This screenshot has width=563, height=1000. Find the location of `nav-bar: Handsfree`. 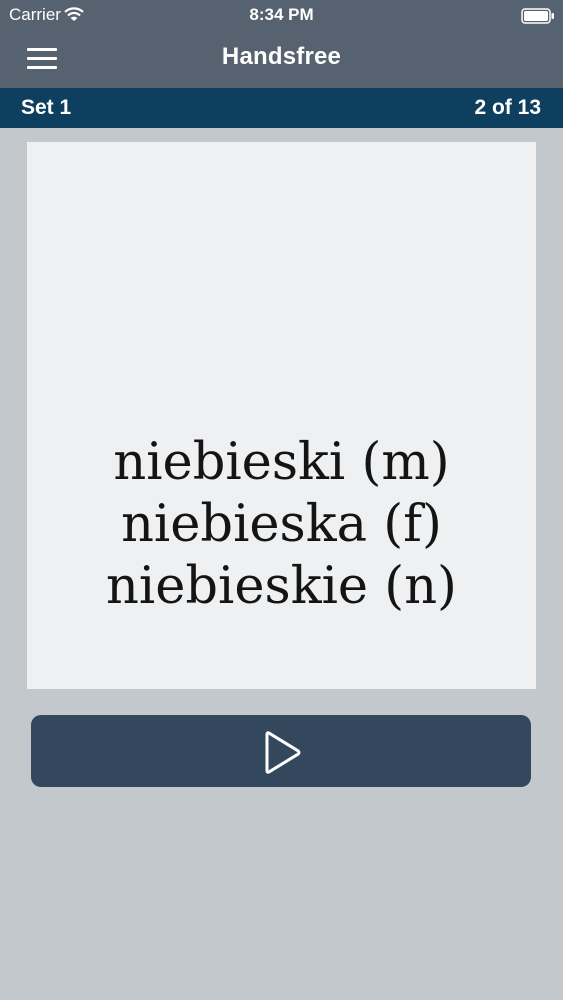

nav-bar: Handsfree is located at coordinates (281, 59).